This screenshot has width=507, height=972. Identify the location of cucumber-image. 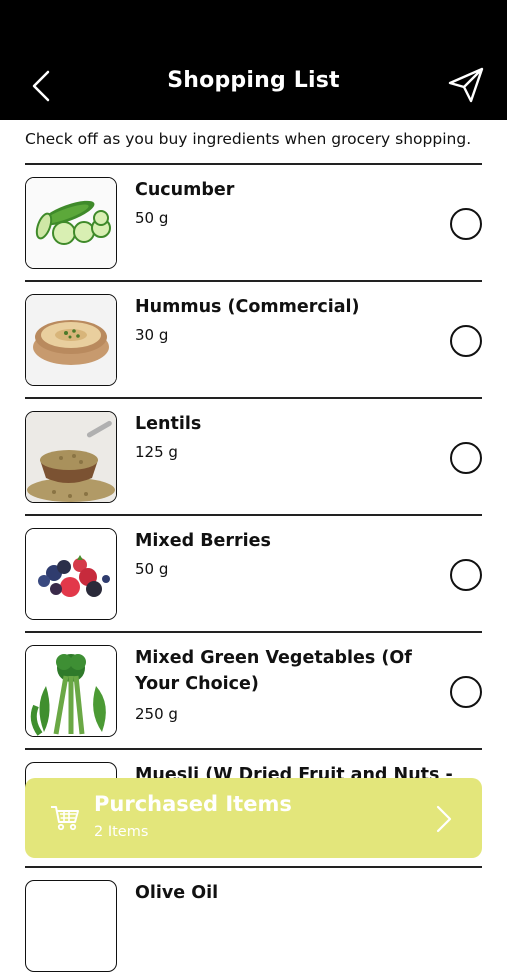
(71, 223).